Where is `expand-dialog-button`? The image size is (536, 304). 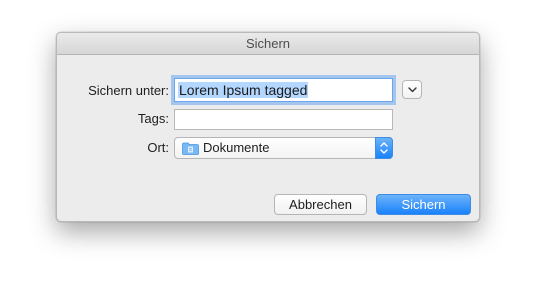 expand-dialog-button is located at coordinates (412, 89).